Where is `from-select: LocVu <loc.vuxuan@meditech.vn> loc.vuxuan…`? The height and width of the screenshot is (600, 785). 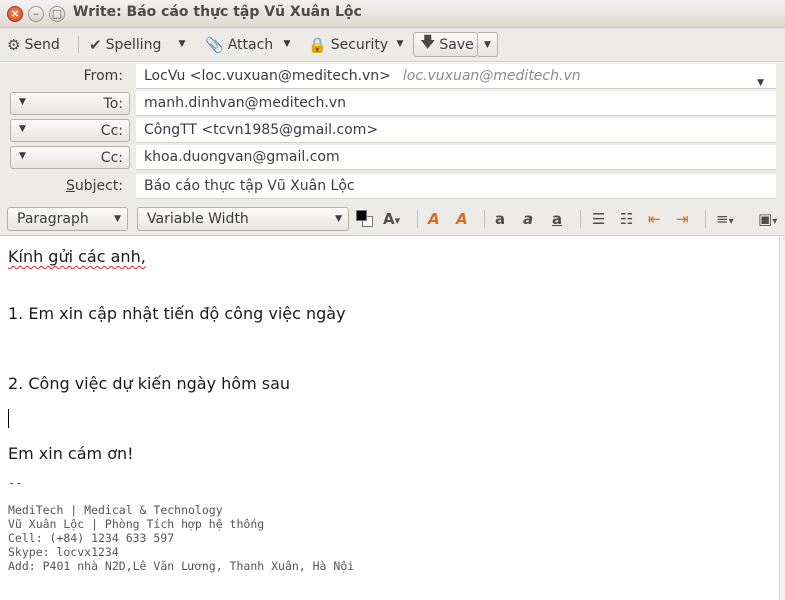 from-select: LocVu <loc.vuxuan@meditech.vn> loc.vuxuan… is located at coordinates (456, 76).